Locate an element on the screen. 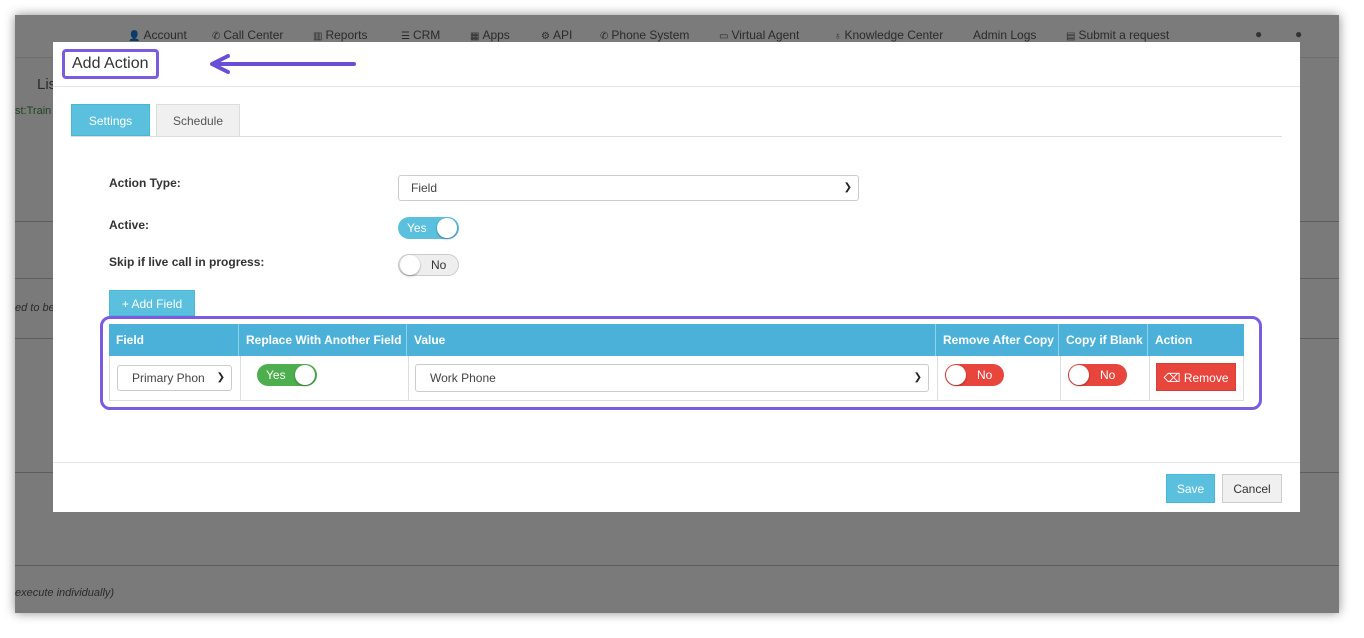  skip-live-call-label: Skip if live call in progress: is located at coordinates (187, 262).